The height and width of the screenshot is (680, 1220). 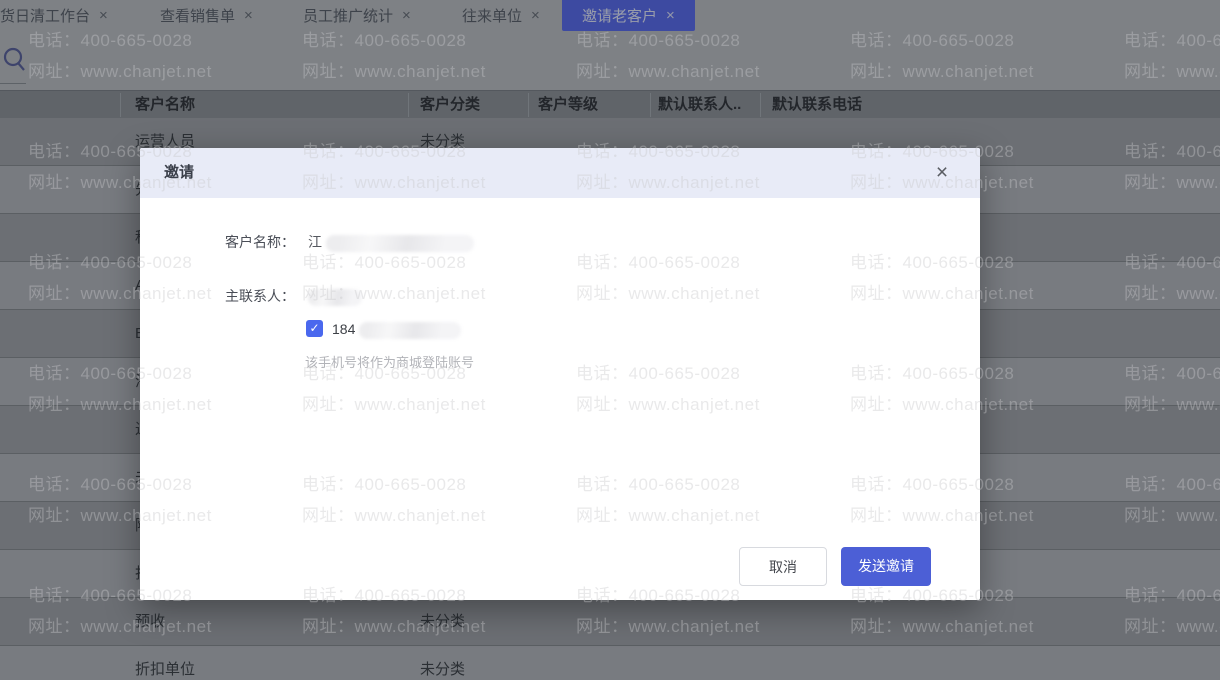 I want to click on send-invite-button: 发送邀请, so click(x=886, y=566).